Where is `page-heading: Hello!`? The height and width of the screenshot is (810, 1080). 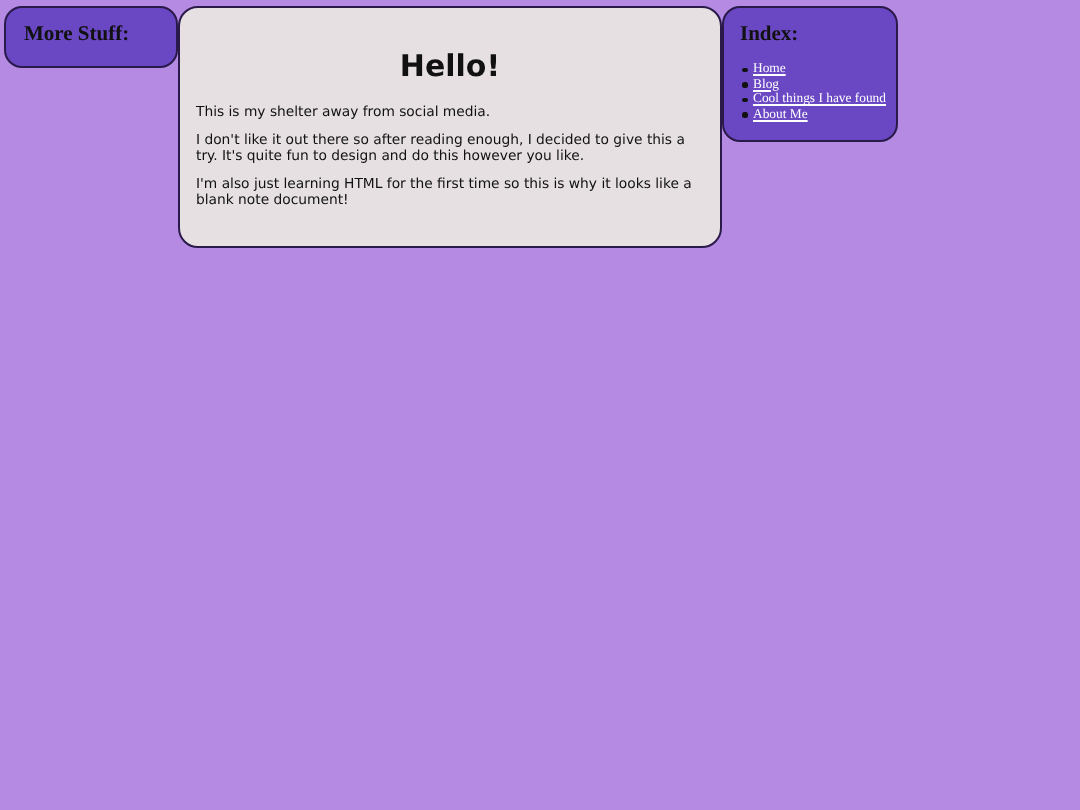
page-heading: Hello! is located at coordinates (450, 66).